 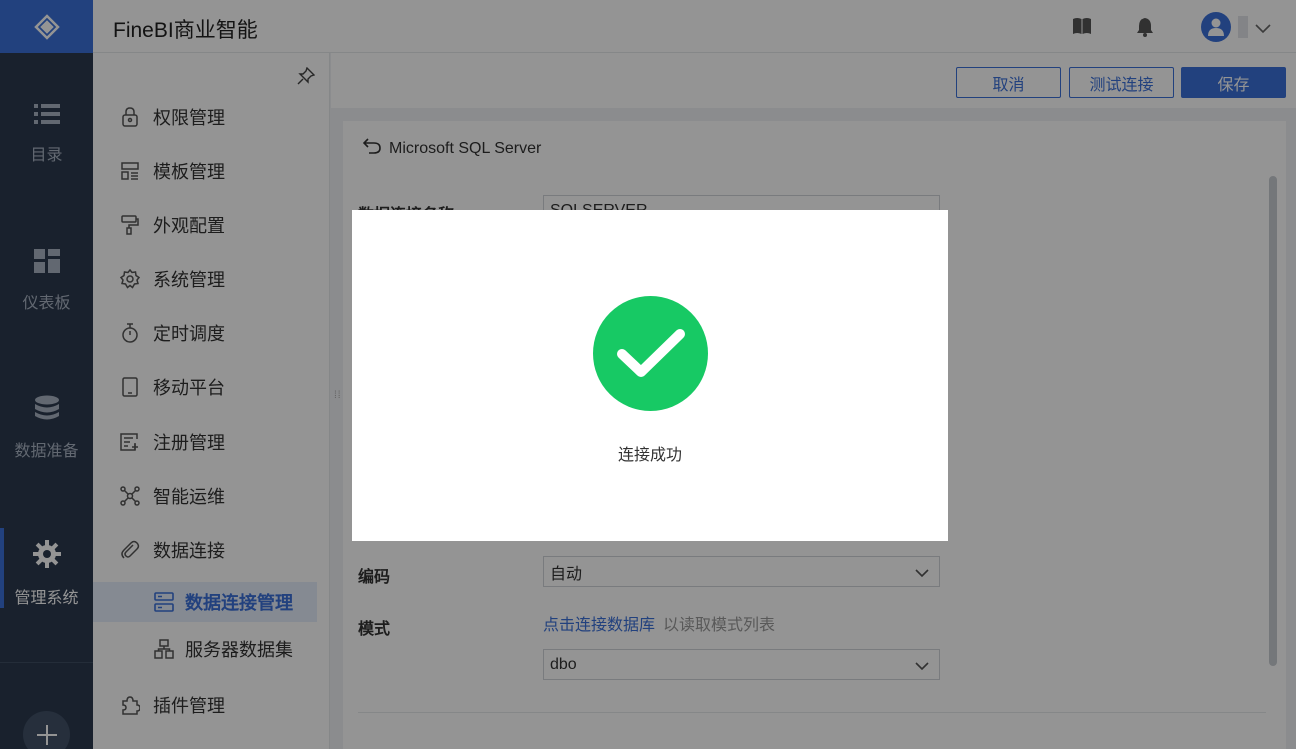 What do you see at coordinates (649, 455) in the screenshot?
I see `dialog-message: 连接成功` at bounding box center [649, 455].